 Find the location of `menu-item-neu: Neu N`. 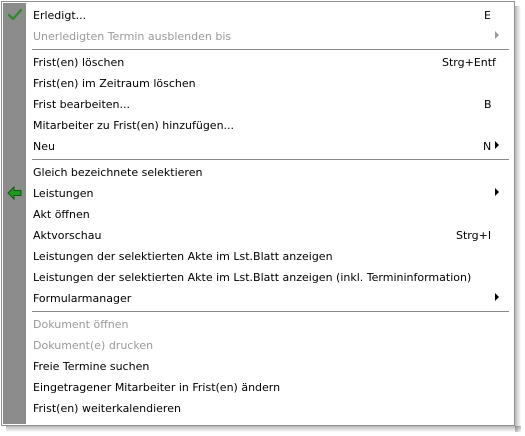

menu-item-neu: Neu N is located at coordinates (258, 146).